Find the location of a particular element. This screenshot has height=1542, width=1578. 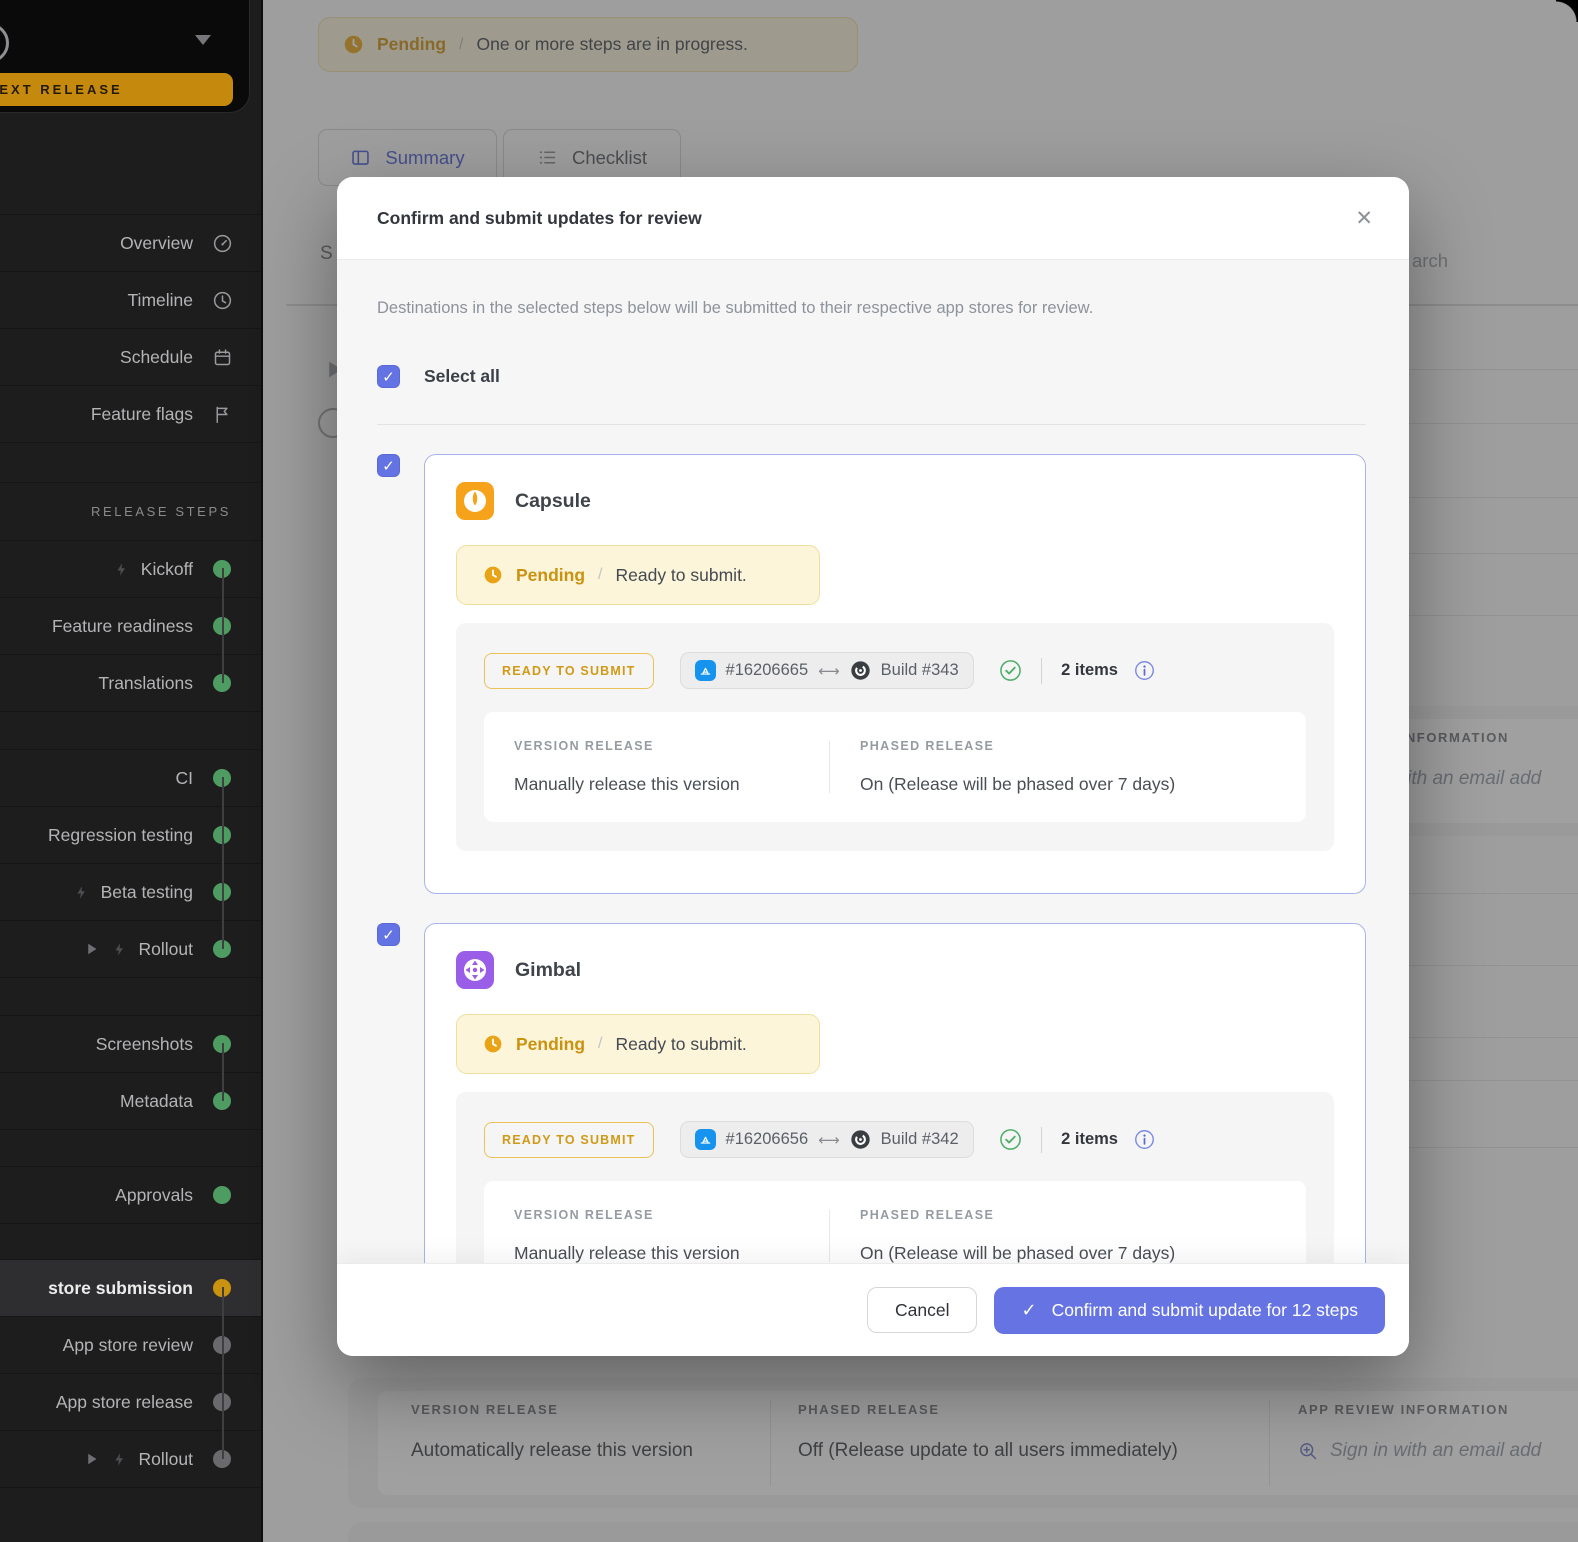

check-circle-icon is located at coordinates (1010, 1139).